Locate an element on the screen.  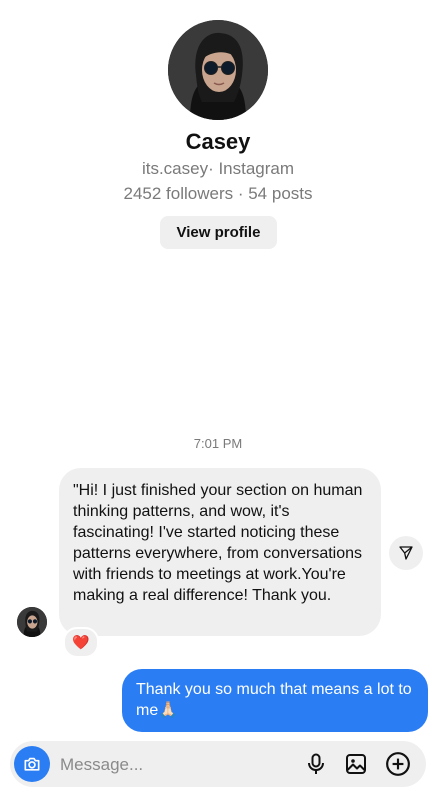
send-icon is located at coordinates (406, 553).